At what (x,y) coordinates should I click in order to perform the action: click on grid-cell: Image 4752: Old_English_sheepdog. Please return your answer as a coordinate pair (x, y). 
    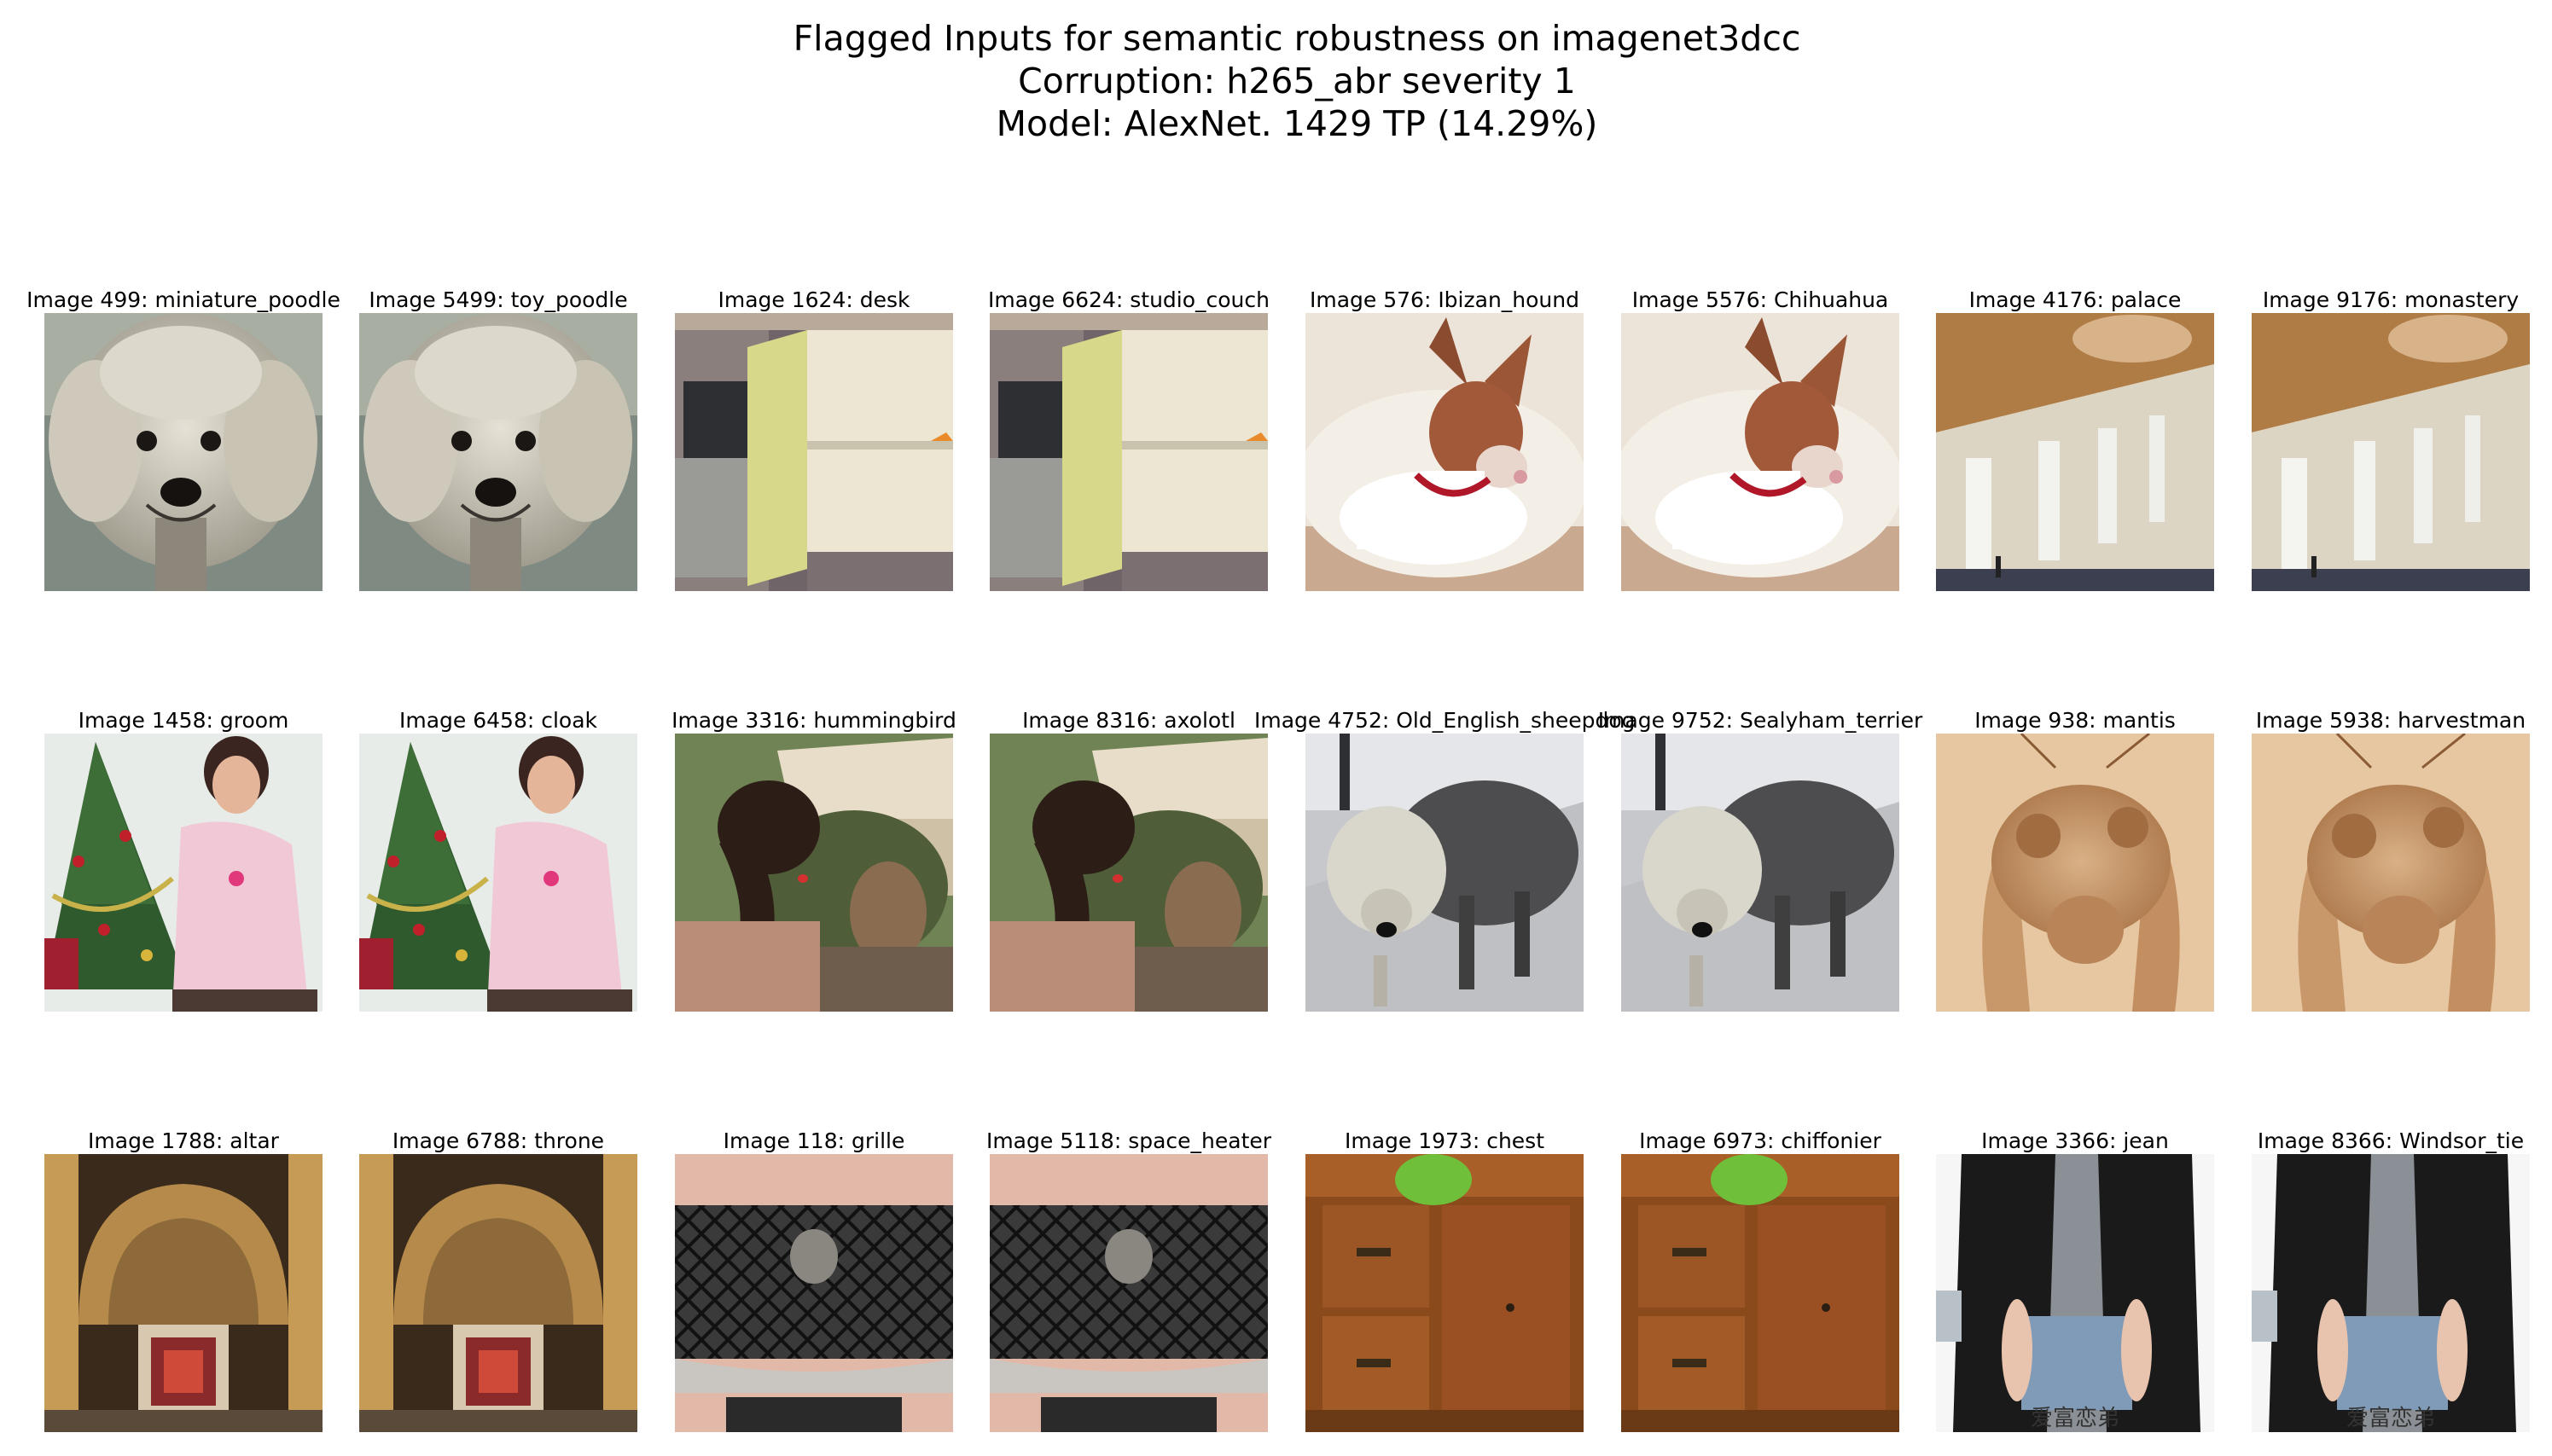
    Looking at the image, I should click on (1445, 862).